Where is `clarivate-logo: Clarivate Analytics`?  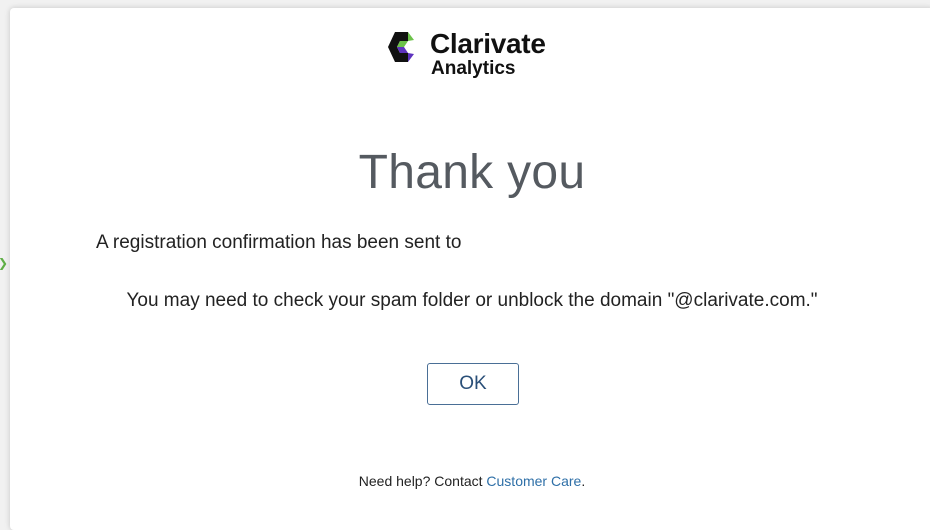
clarivate-logo: Clarivate Analytics is located at coordinates (476, 56).